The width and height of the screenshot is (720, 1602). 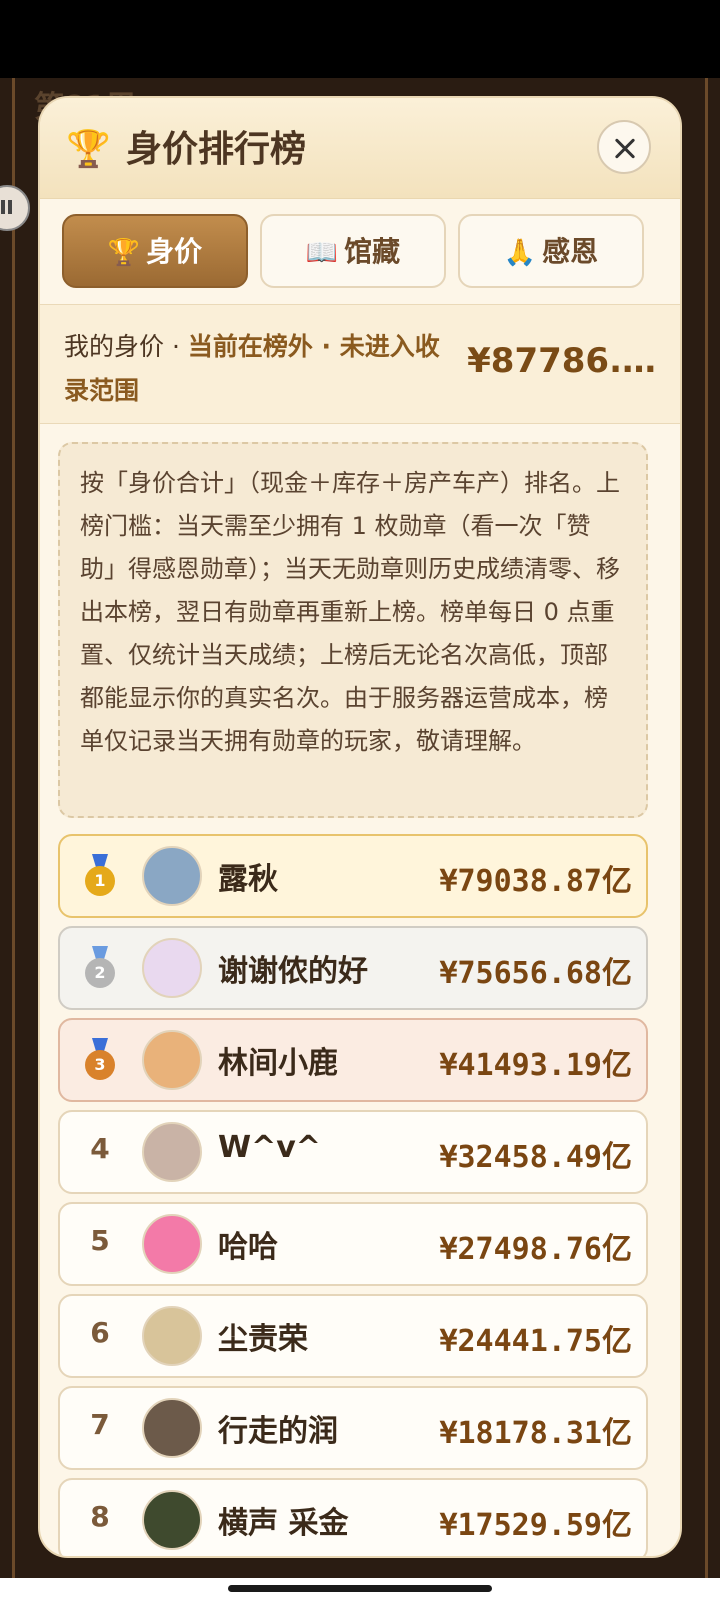 I want to click on tab-label: 馆藏, so click(x=372, y=251).